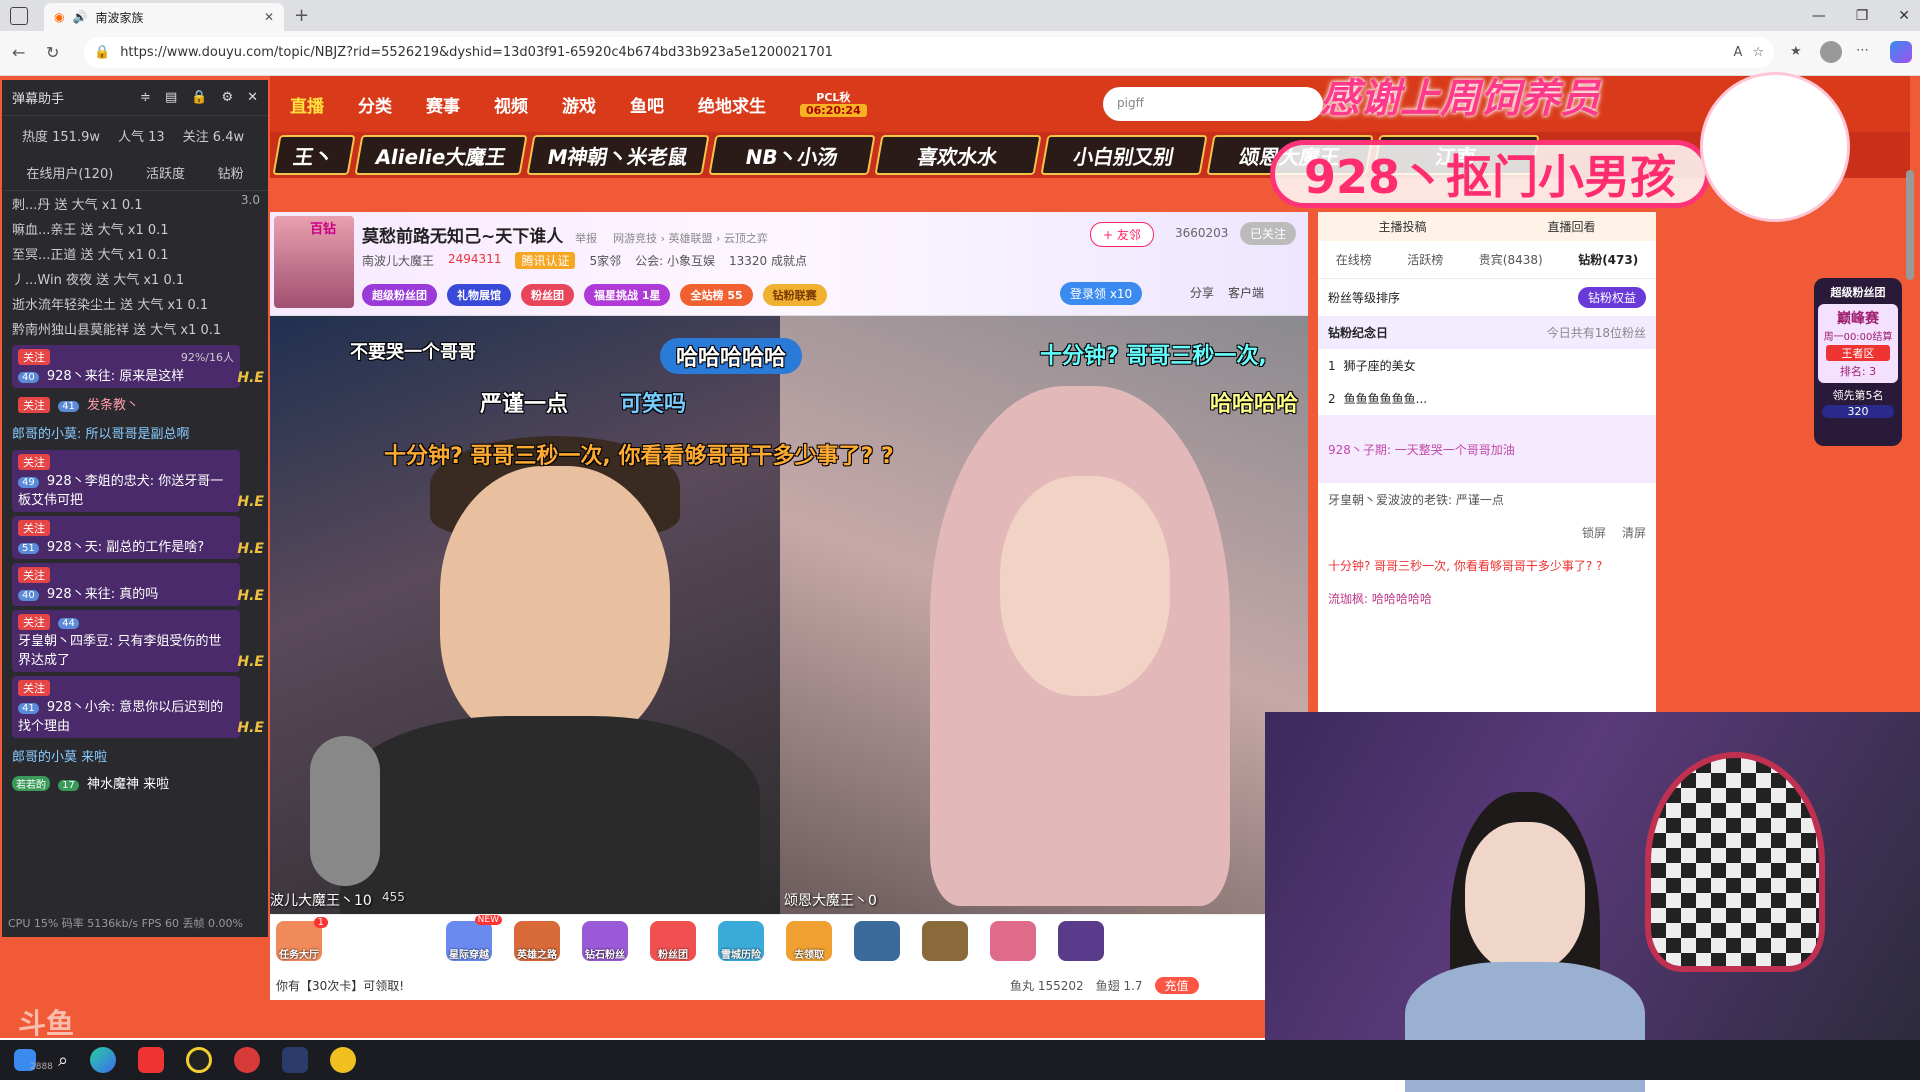 The height and width of the screenshot is (1092, 1920). Describe the element at coordinates (295, 1060) in the screenshot. I see `terminal-icon` at that location.